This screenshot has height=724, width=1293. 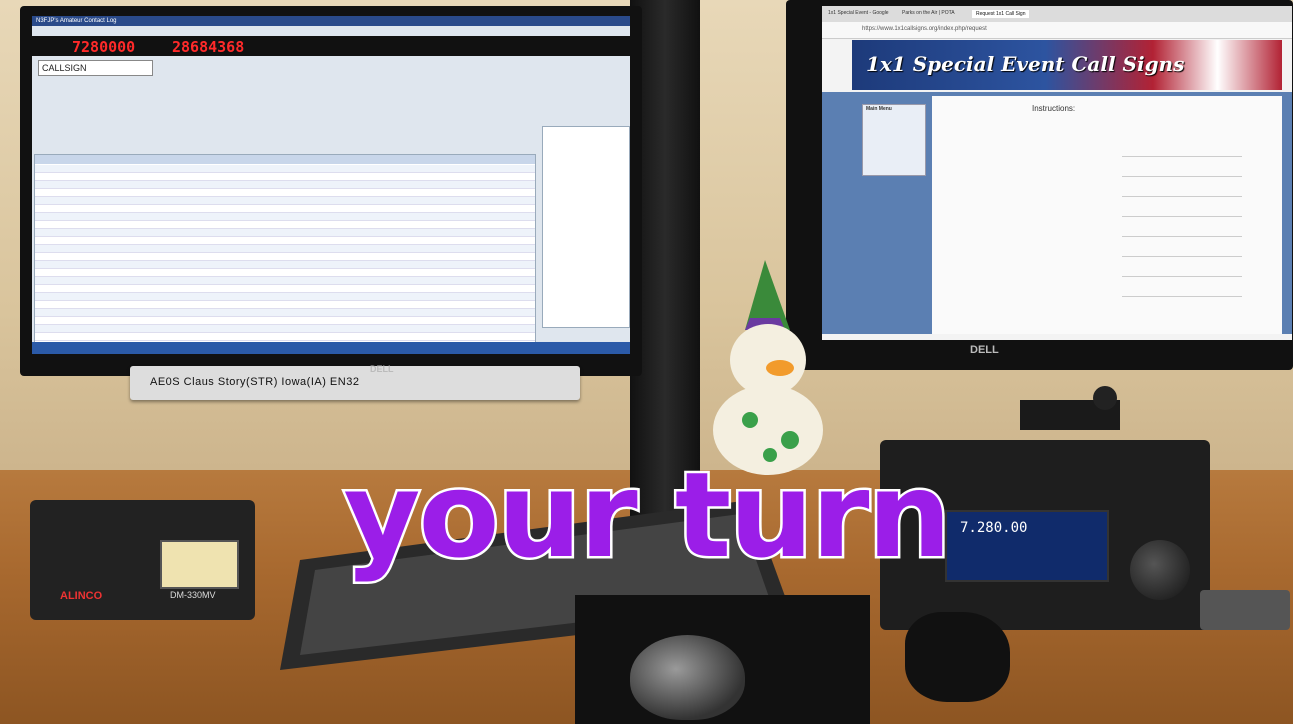 I want to click on band-graph-panel, so click(x=586, y=227).